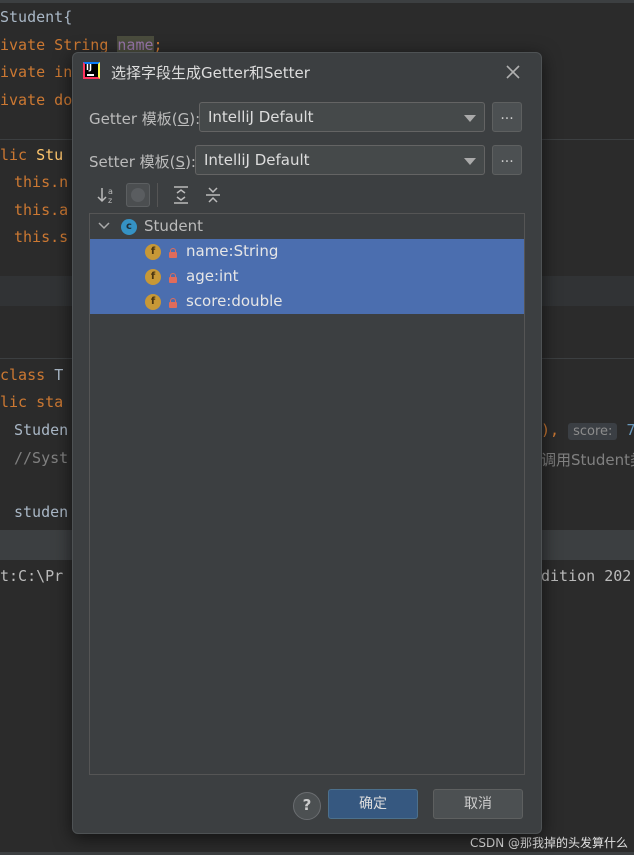 The image size is (634, 855). Describe the element at coordinates (550, 430) in the screenshot. I see `code-text: ),` at that location.